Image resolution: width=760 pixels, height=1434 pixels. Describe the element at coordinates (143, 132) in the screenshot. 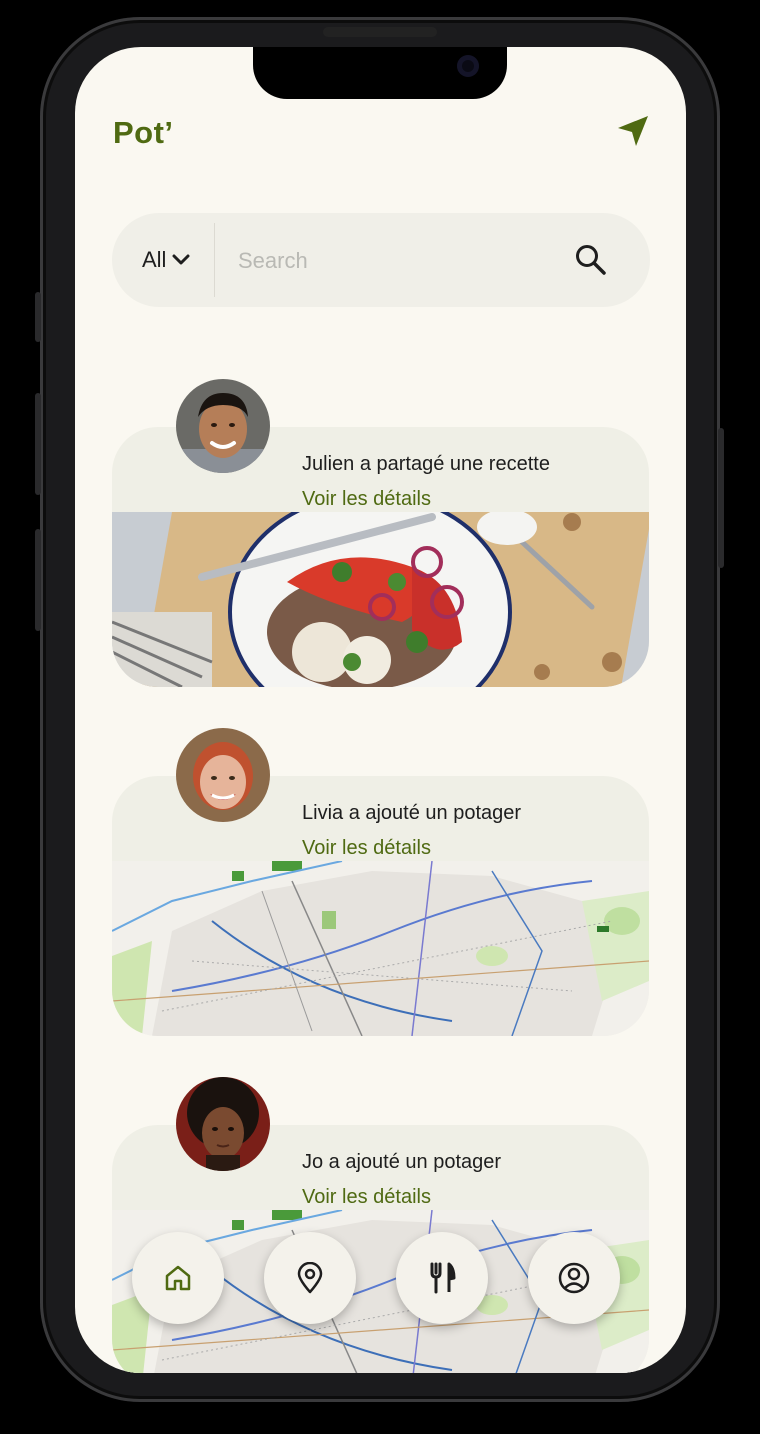

I see `app-title: Pot’` at that location.